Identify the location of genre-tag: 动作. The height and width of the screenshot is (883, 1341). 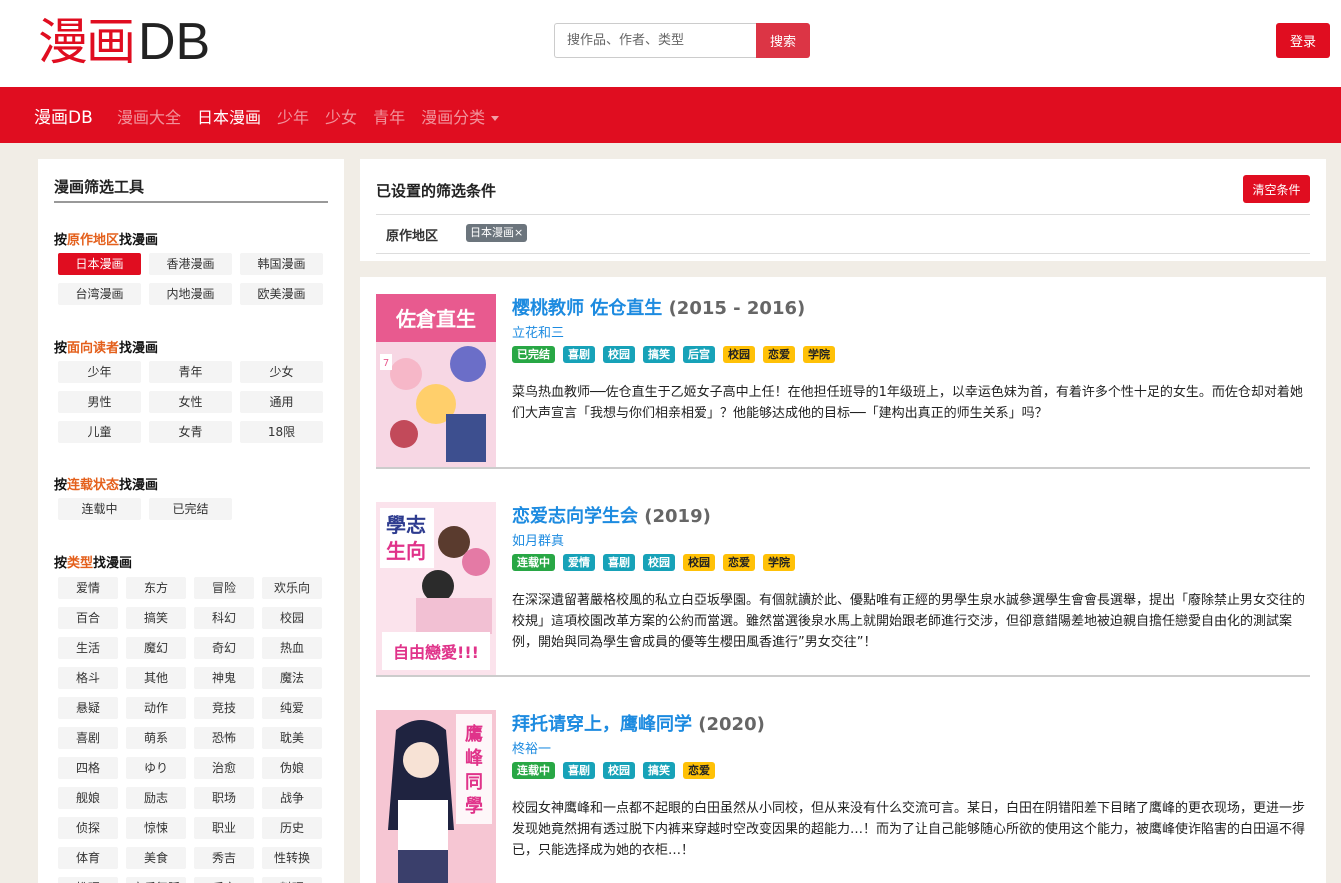
(156, 708).